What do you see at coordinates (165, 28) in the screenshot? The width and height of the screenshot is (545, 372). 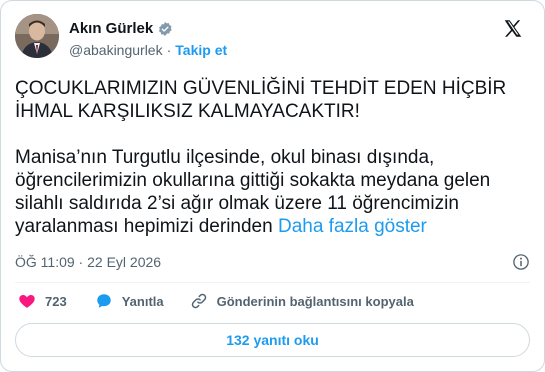 I see `verified-badge-icon` at bounding box center [165, 28].